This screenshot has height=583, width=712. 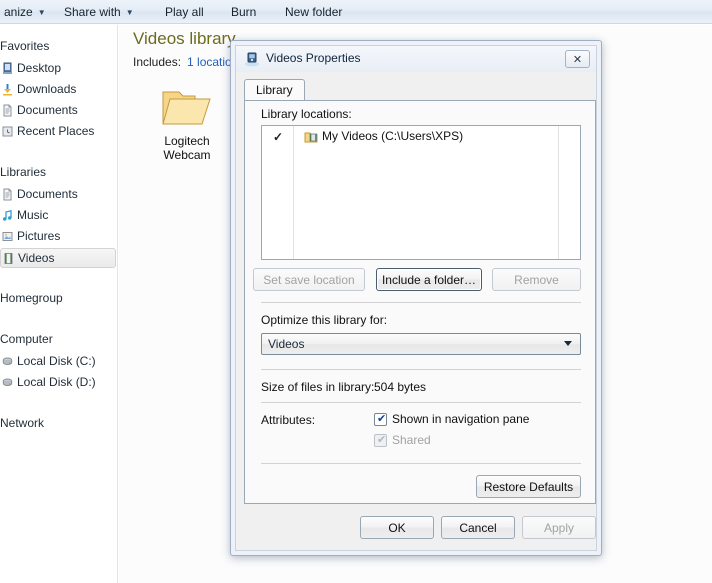 What do you see at coordinates (185, 62) in the screenshot?
I see `library-includes: Includes: 1 location` at bounding box center [185, 62].